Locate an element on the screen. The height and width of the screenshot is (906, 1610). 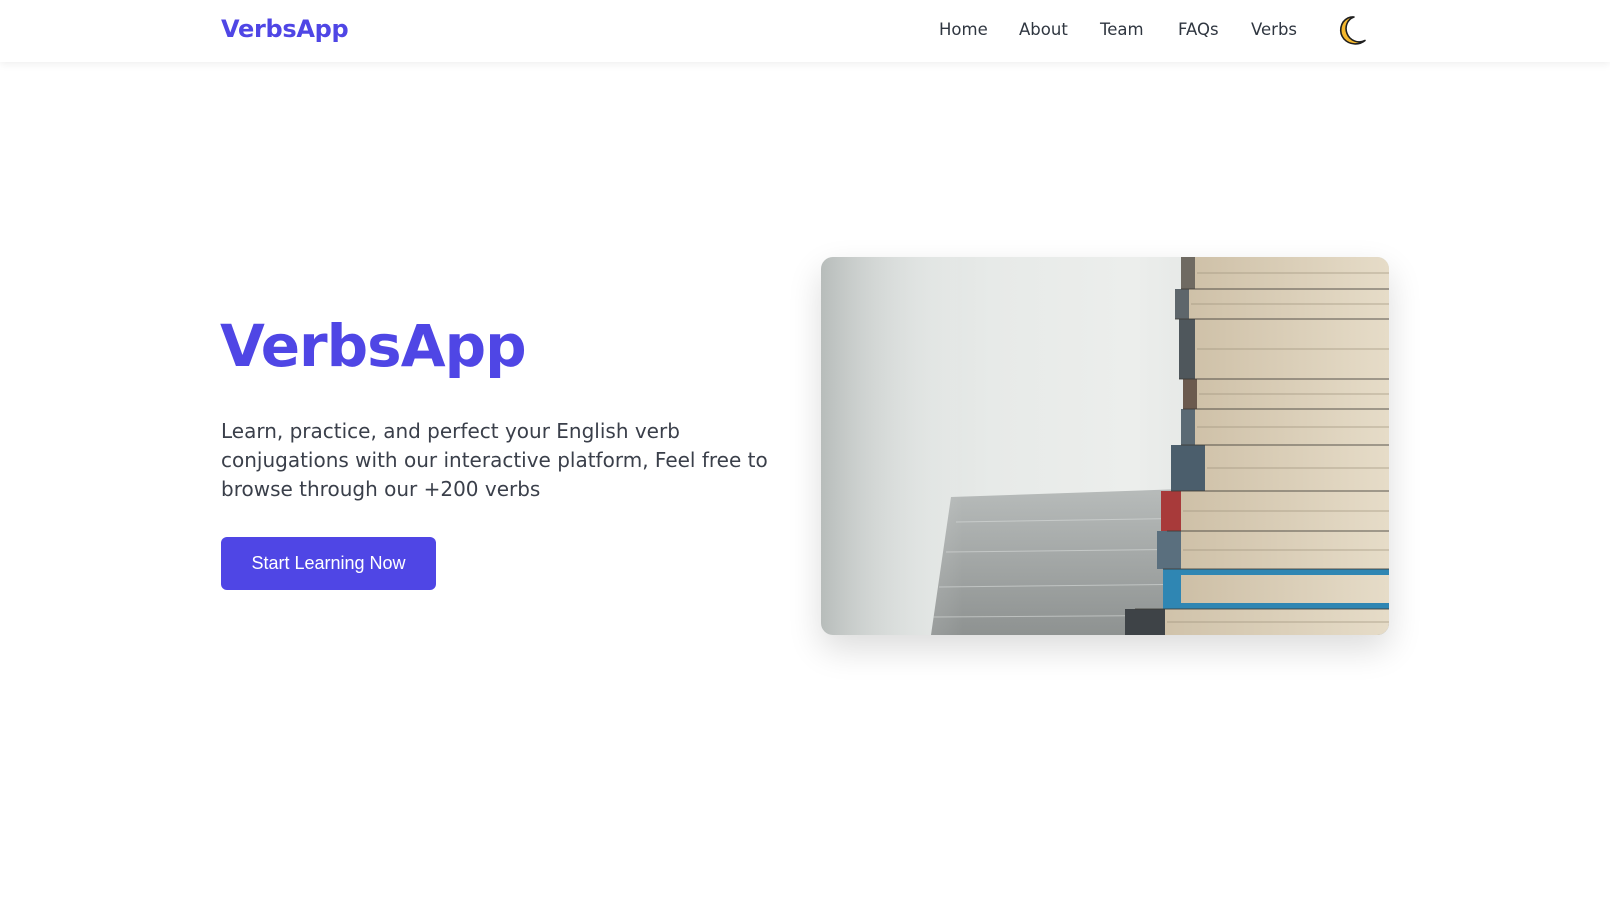
start-learning-button: Start Learning Now is located at coordinates (328, 563).